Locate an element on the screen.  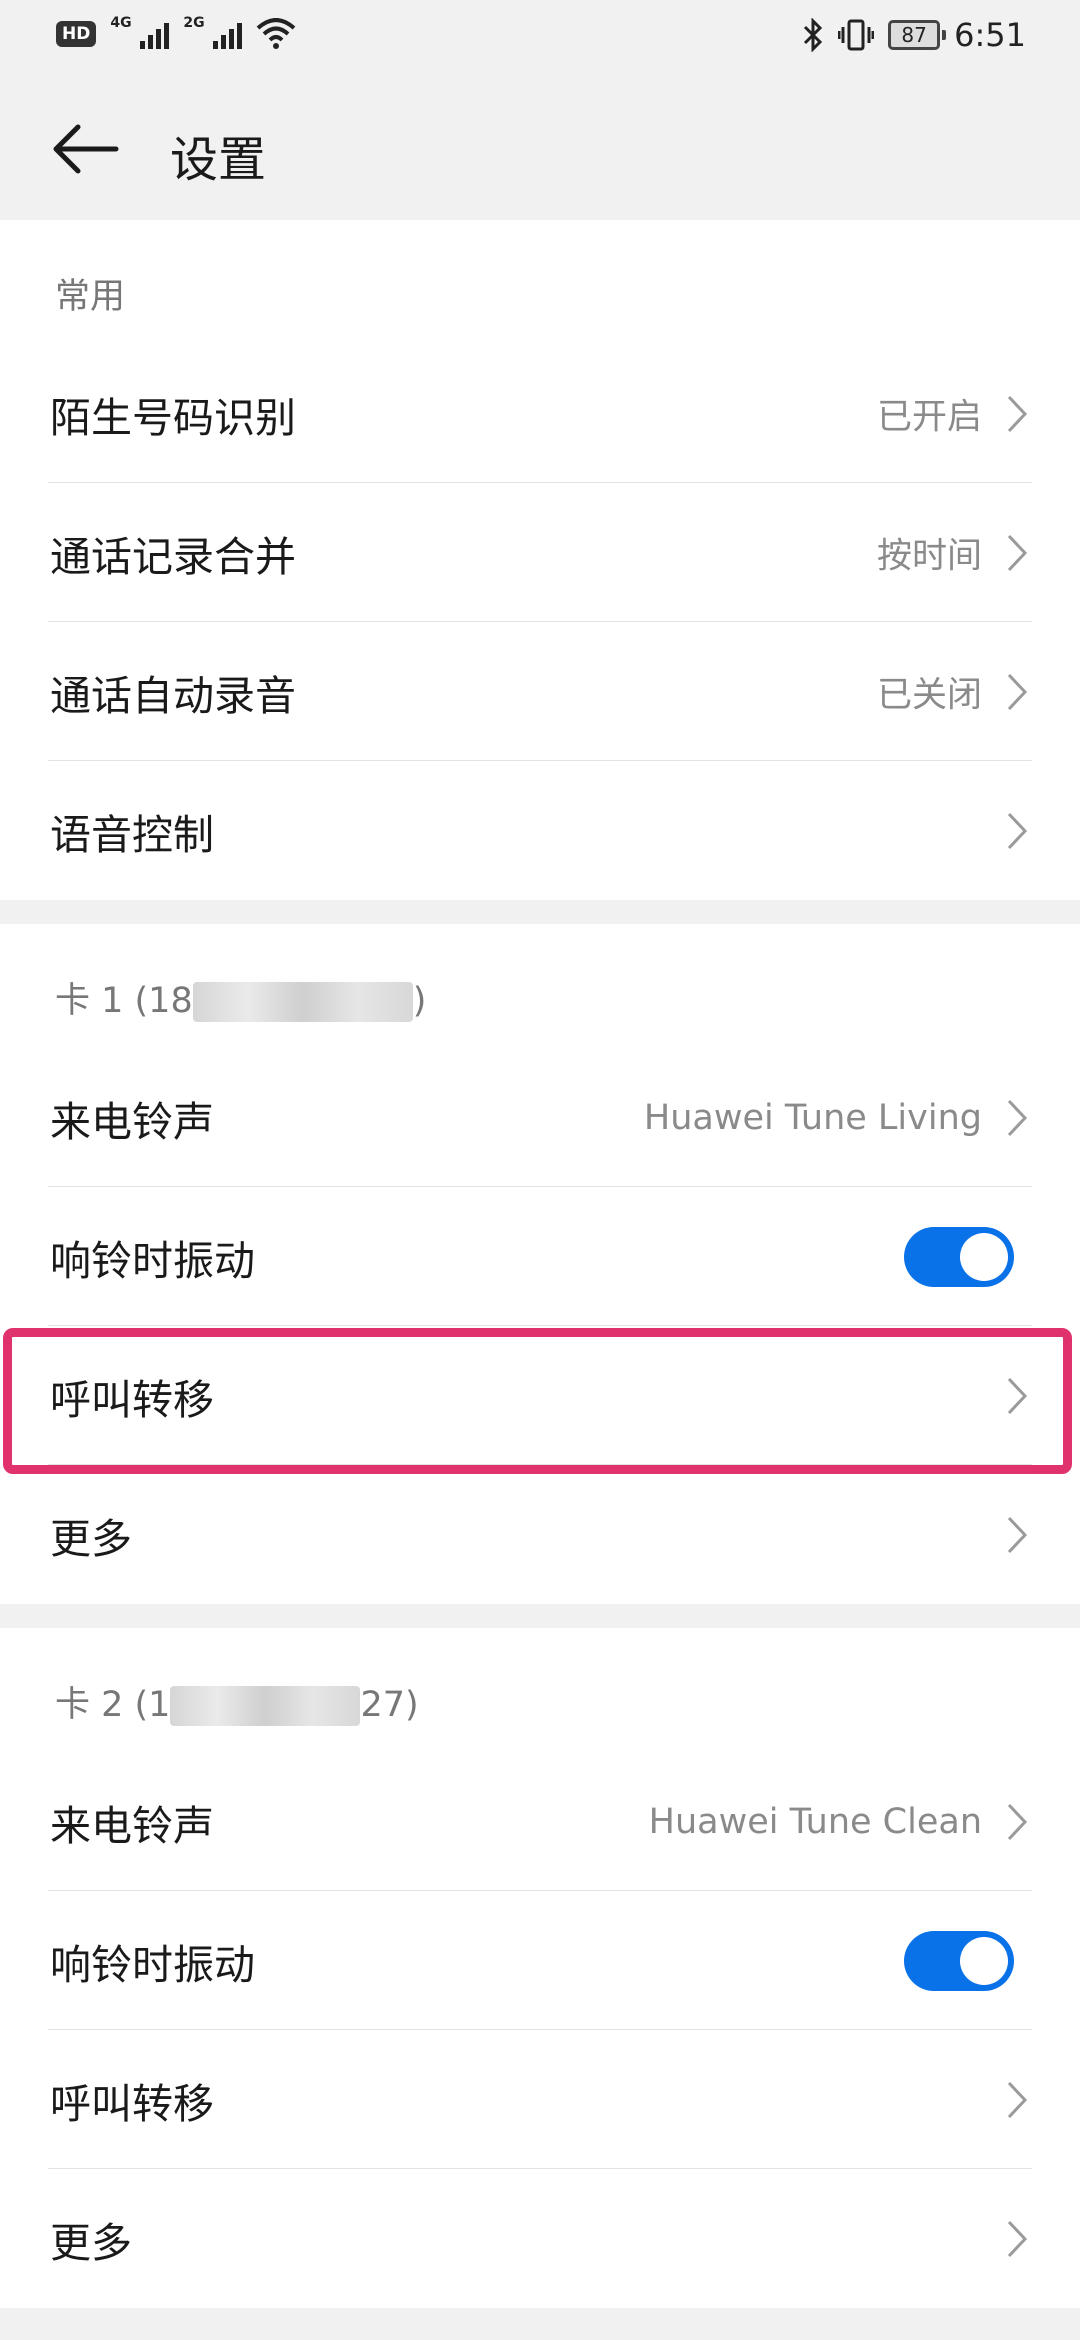
bluetooth-icon is located at coordinates (813, 35).